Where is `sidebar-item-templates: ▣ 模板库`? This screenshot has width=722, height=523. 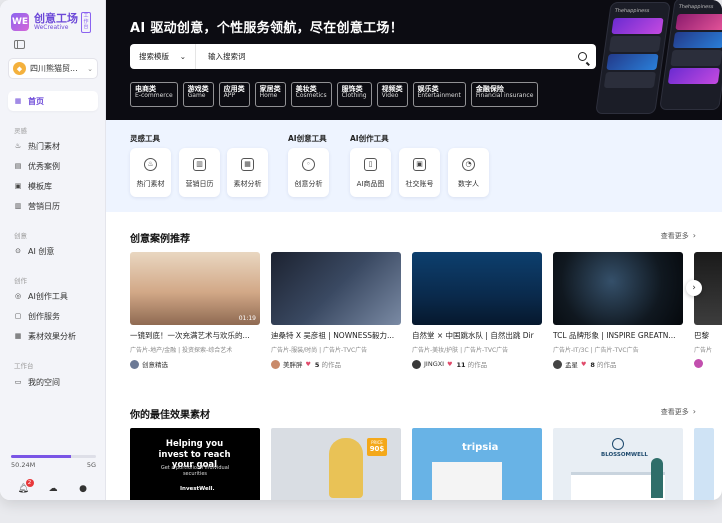
sidebar-item-templates: ▣ 模板库 is located at coordinates (33, 186).